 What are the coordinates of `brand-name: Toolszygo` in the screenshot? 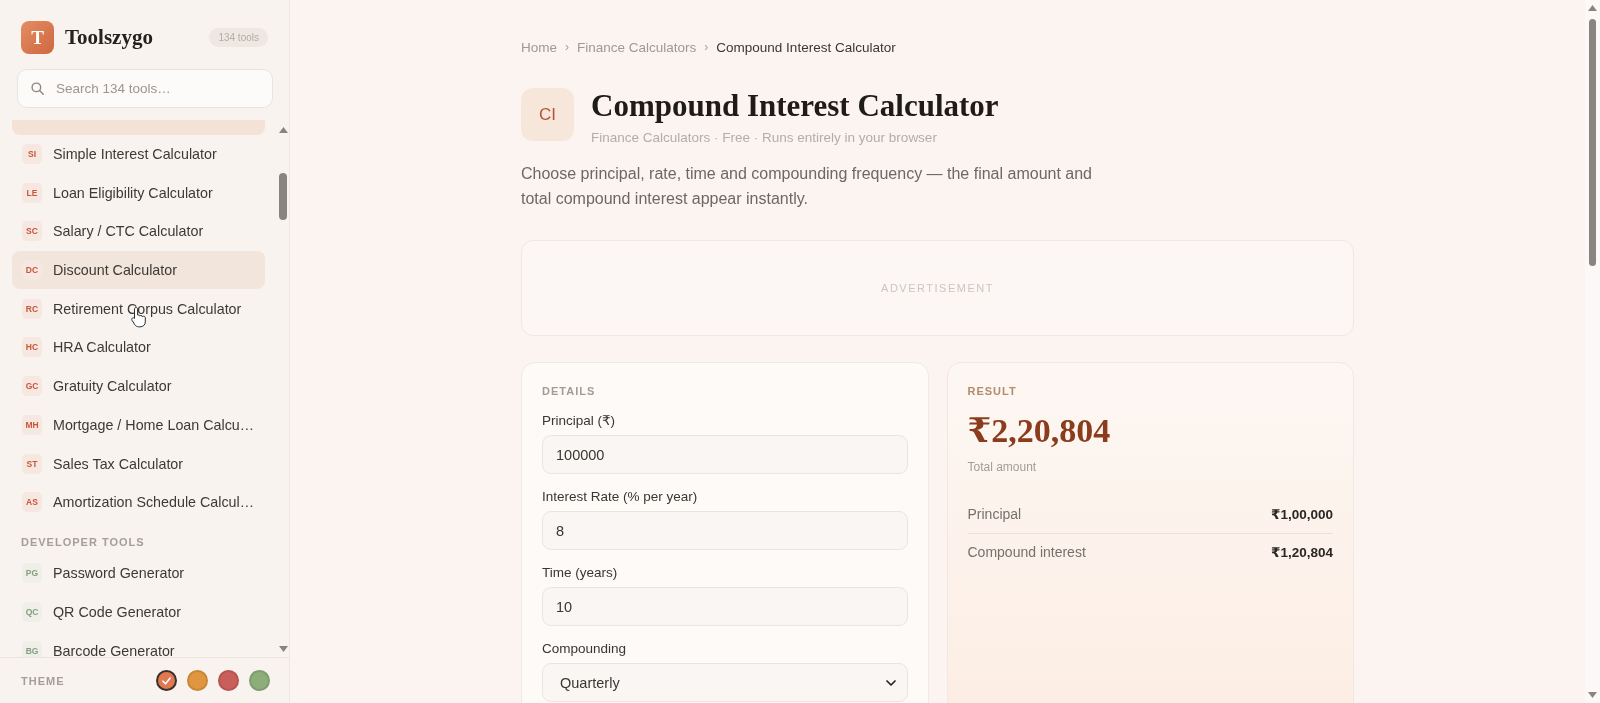 It's located at (109, 37).